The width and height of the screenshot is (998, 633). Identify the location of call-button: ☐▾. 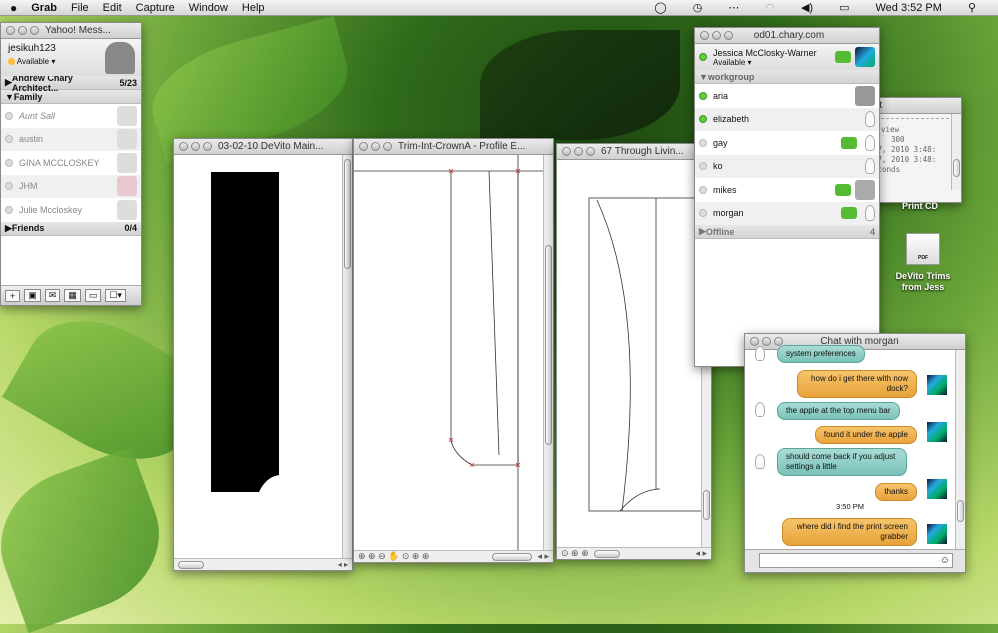
(115, 295).